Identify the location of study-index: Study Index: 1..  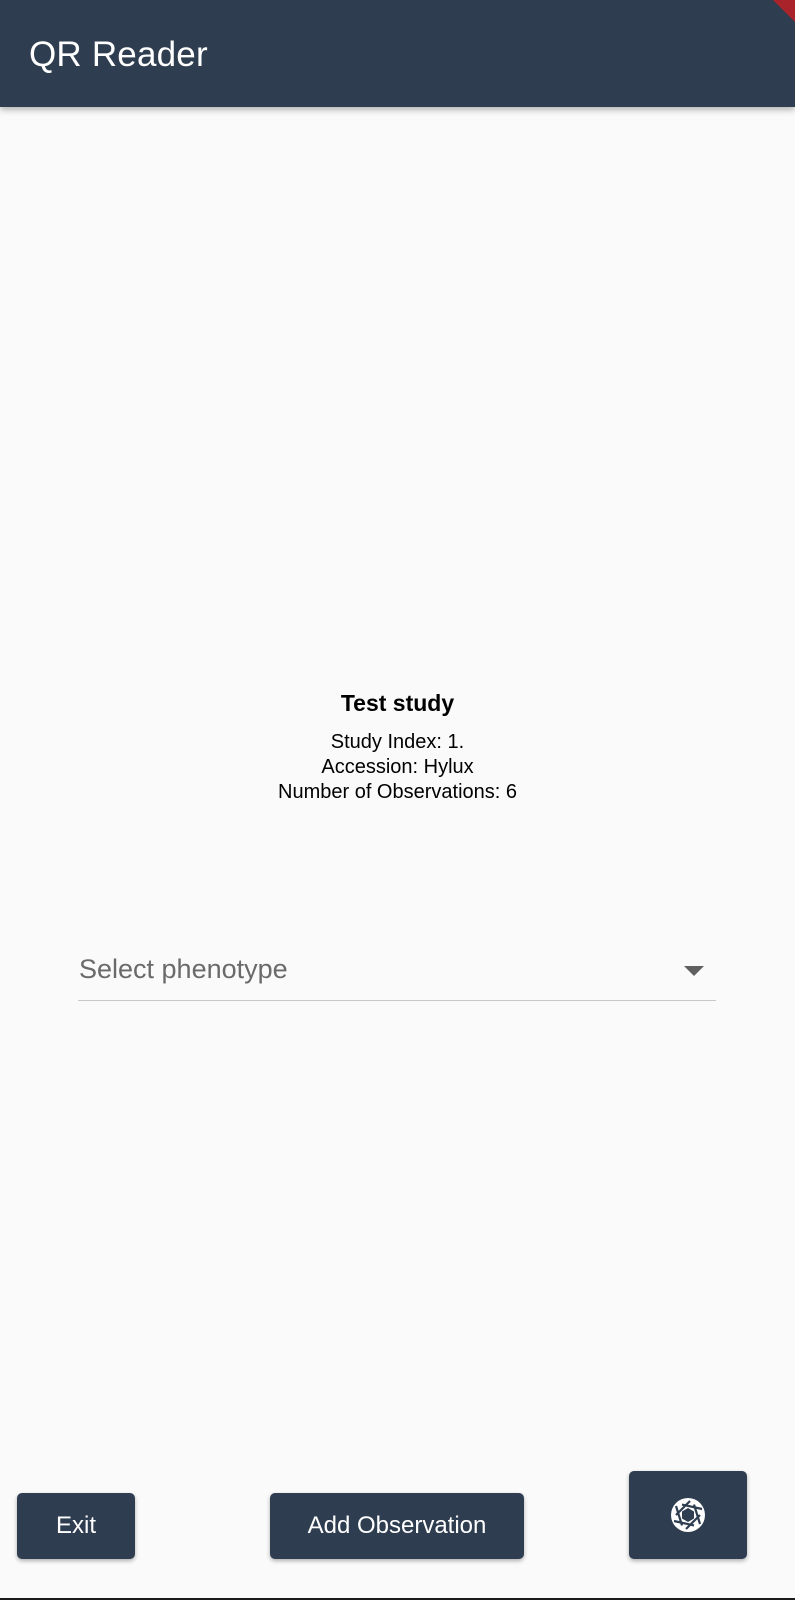
(397, 742).